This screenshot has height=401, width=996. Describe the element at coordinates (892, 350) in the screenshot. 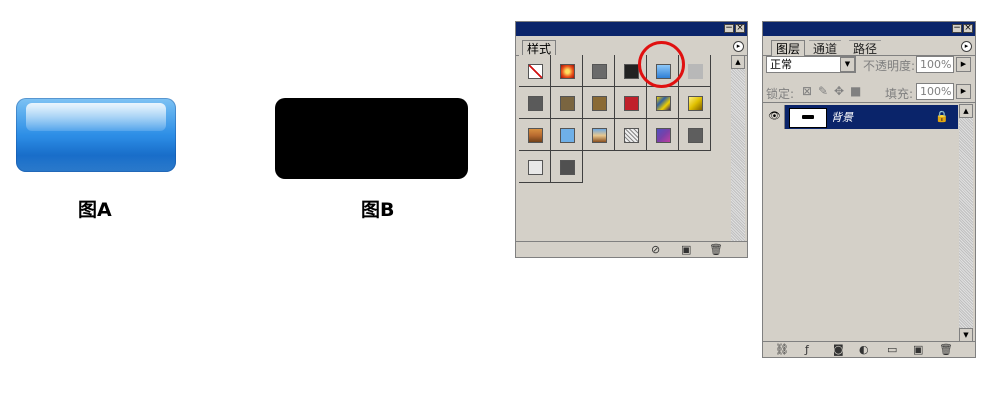

I see `folder-icon: ▭` at that location.